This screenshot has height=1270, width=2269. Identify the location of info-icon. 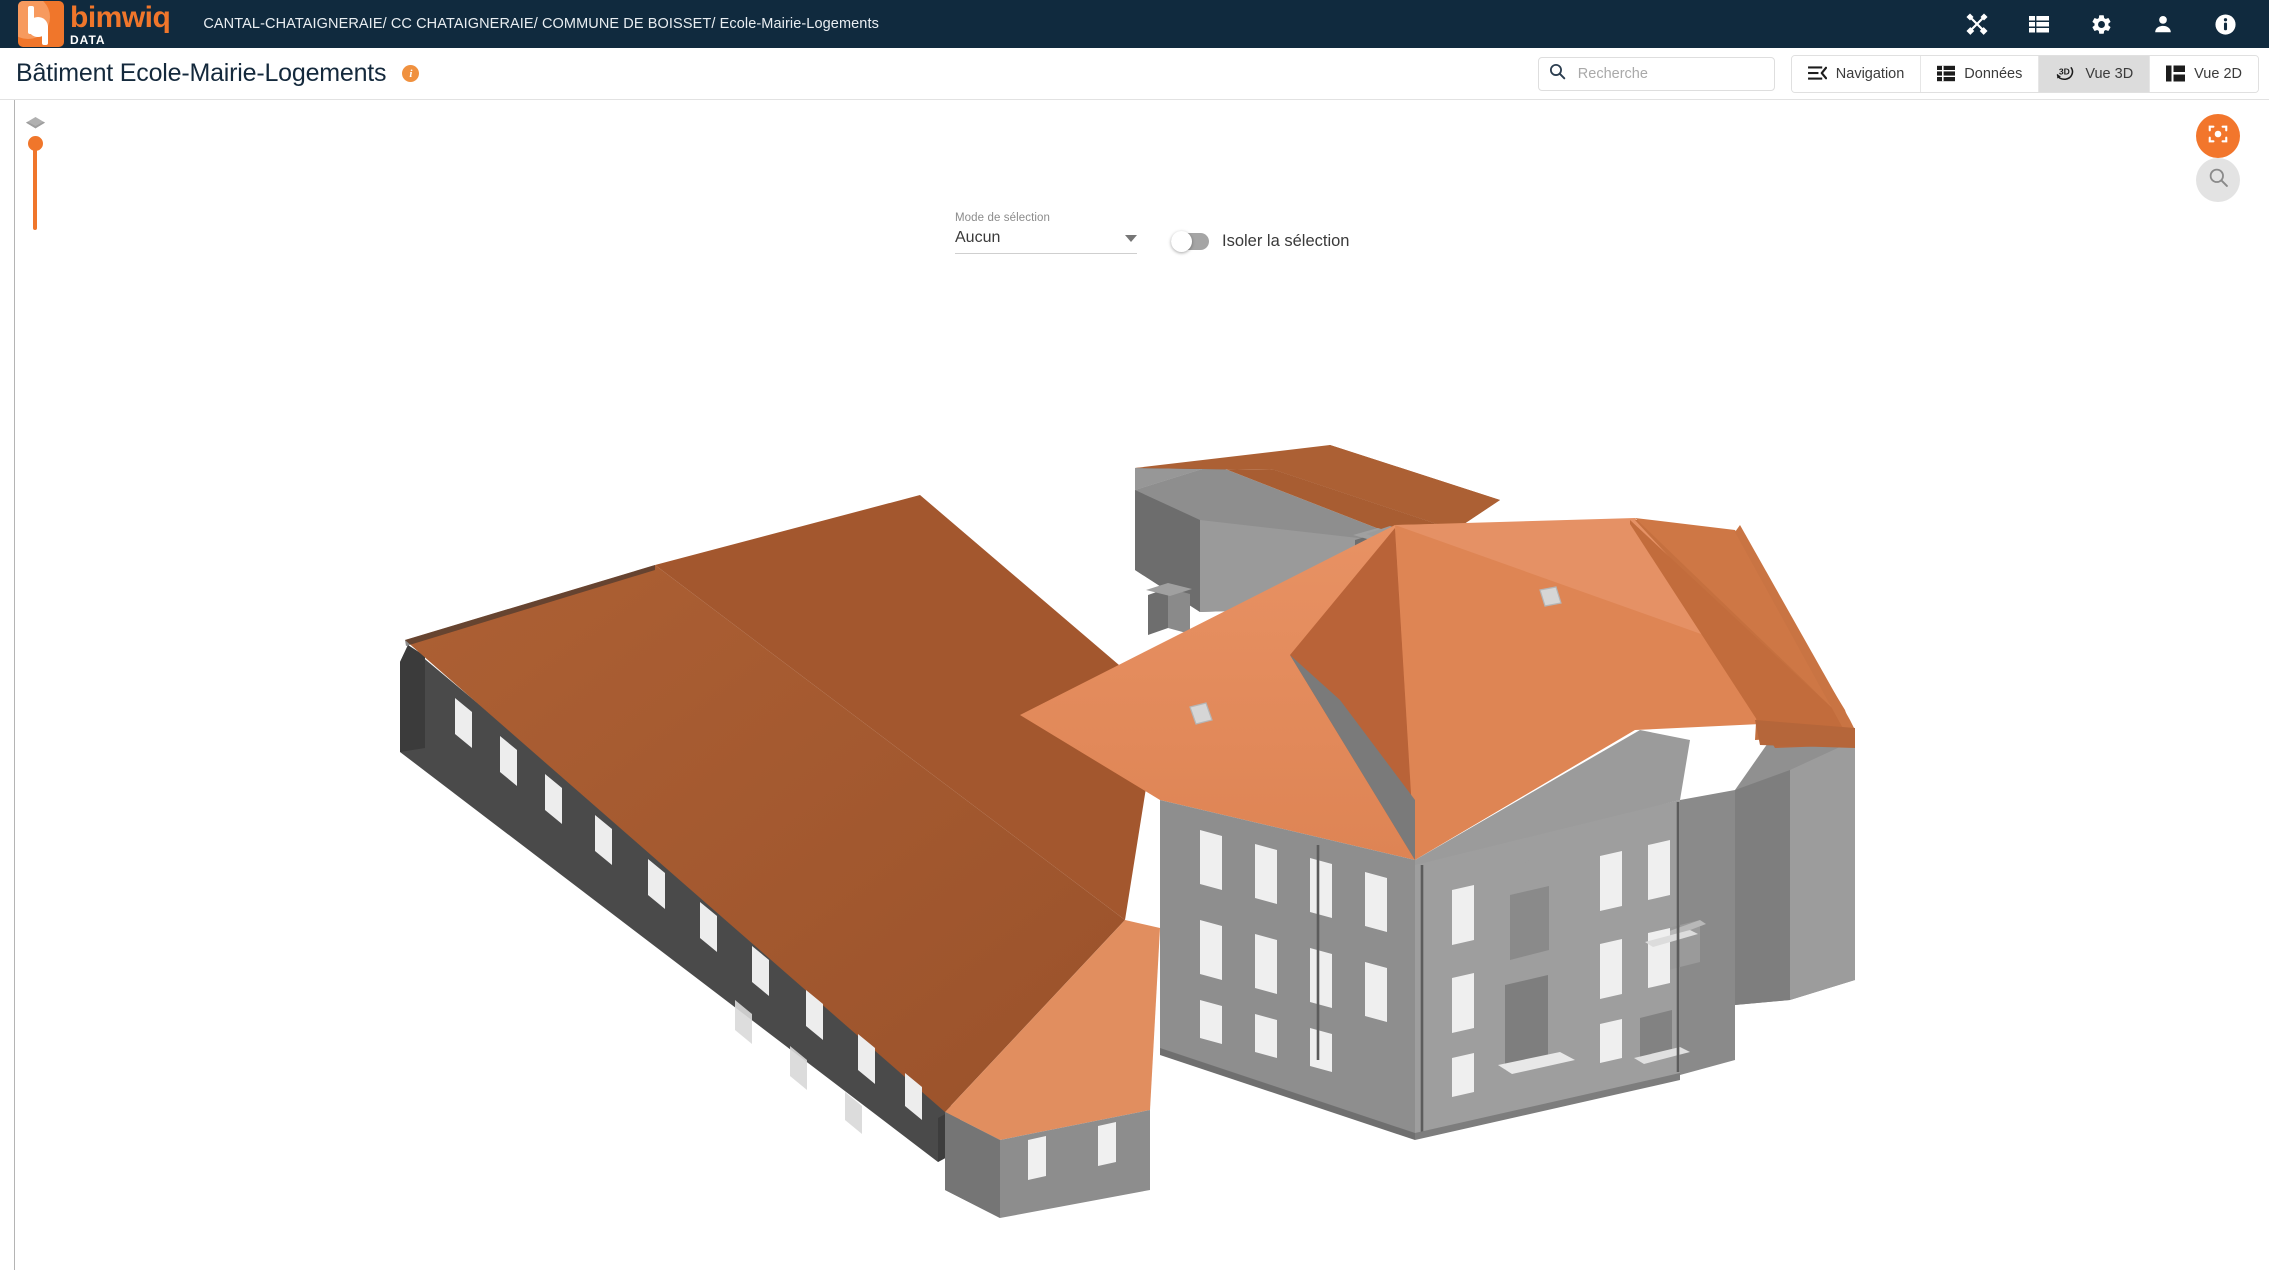
(2225, 24).